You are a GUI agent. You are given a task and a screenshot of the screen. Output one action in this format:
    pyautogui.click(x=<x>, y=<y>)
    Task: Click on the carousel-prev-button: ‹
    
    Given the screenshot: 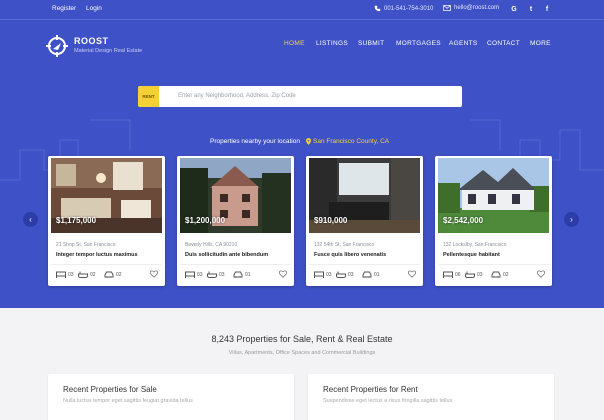 What is the action you would take?
    pyautogui.click(x=30, y=219)
    